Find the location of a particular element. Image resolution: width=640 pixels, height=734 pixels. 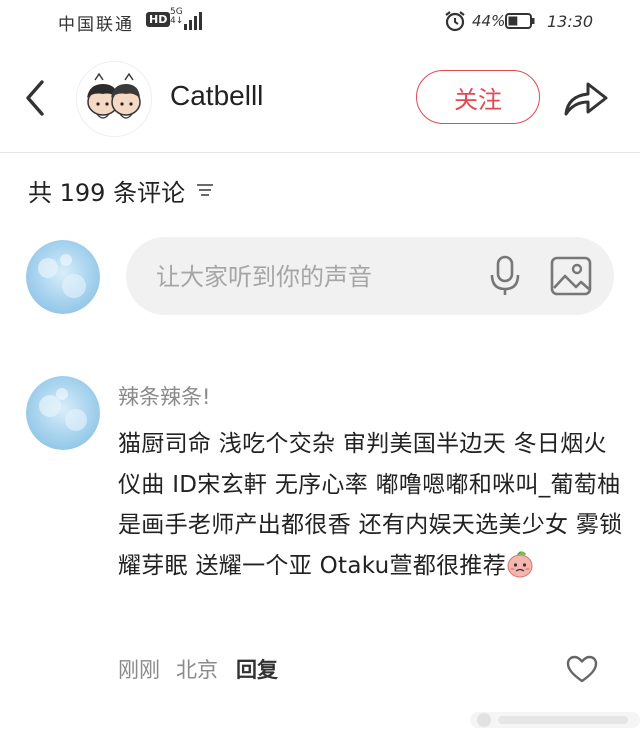

comment-time: 刚刚 is located at coordinates (139, 670).